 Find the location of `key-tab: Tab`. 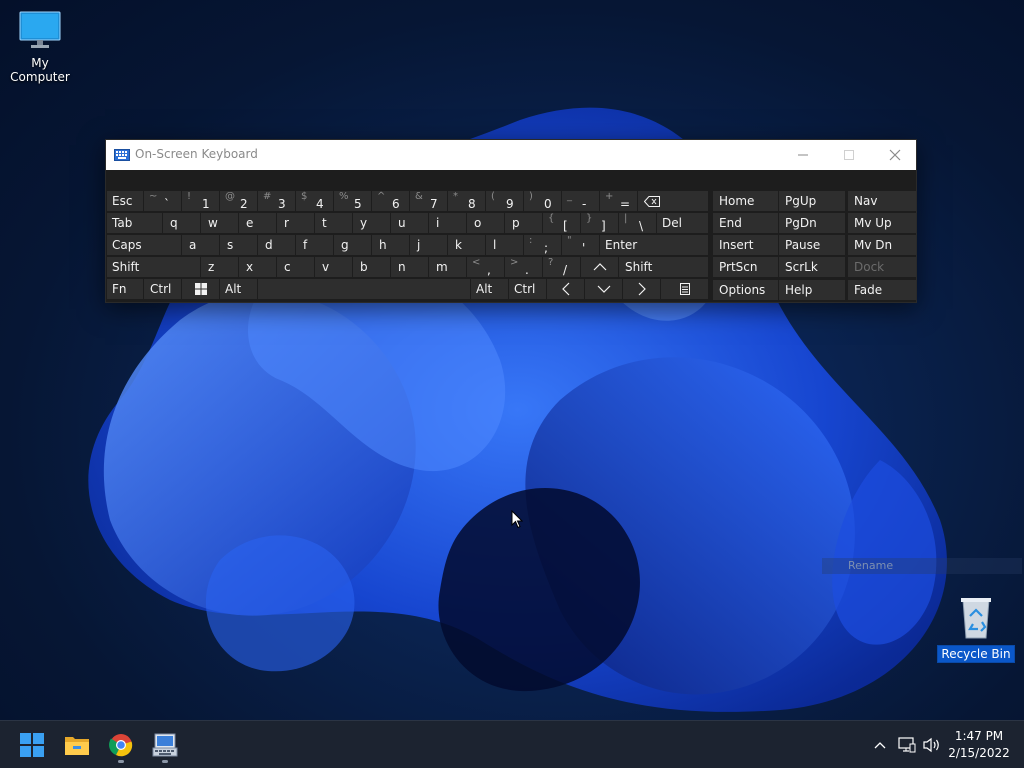

key-tab: Tab is located at coordinates (134, 223).